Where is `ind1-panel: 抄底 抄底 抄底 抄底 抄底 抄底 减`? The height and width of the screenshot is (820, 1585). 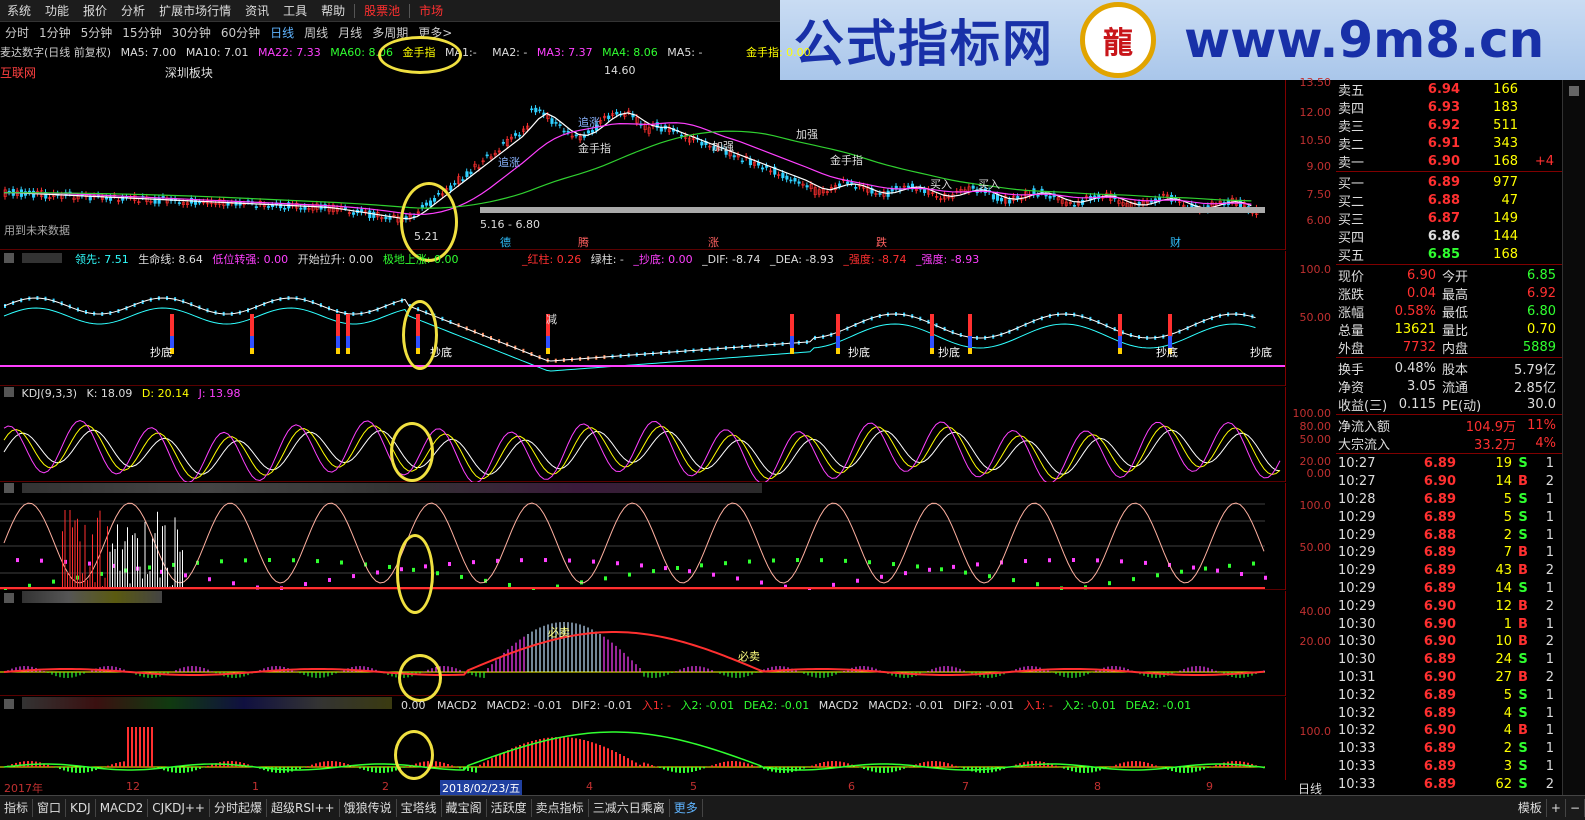
ind1-panel: 抄底 抄底 抄底 抄底 抄底 抄底 减 is located at coordinates (642, 326).